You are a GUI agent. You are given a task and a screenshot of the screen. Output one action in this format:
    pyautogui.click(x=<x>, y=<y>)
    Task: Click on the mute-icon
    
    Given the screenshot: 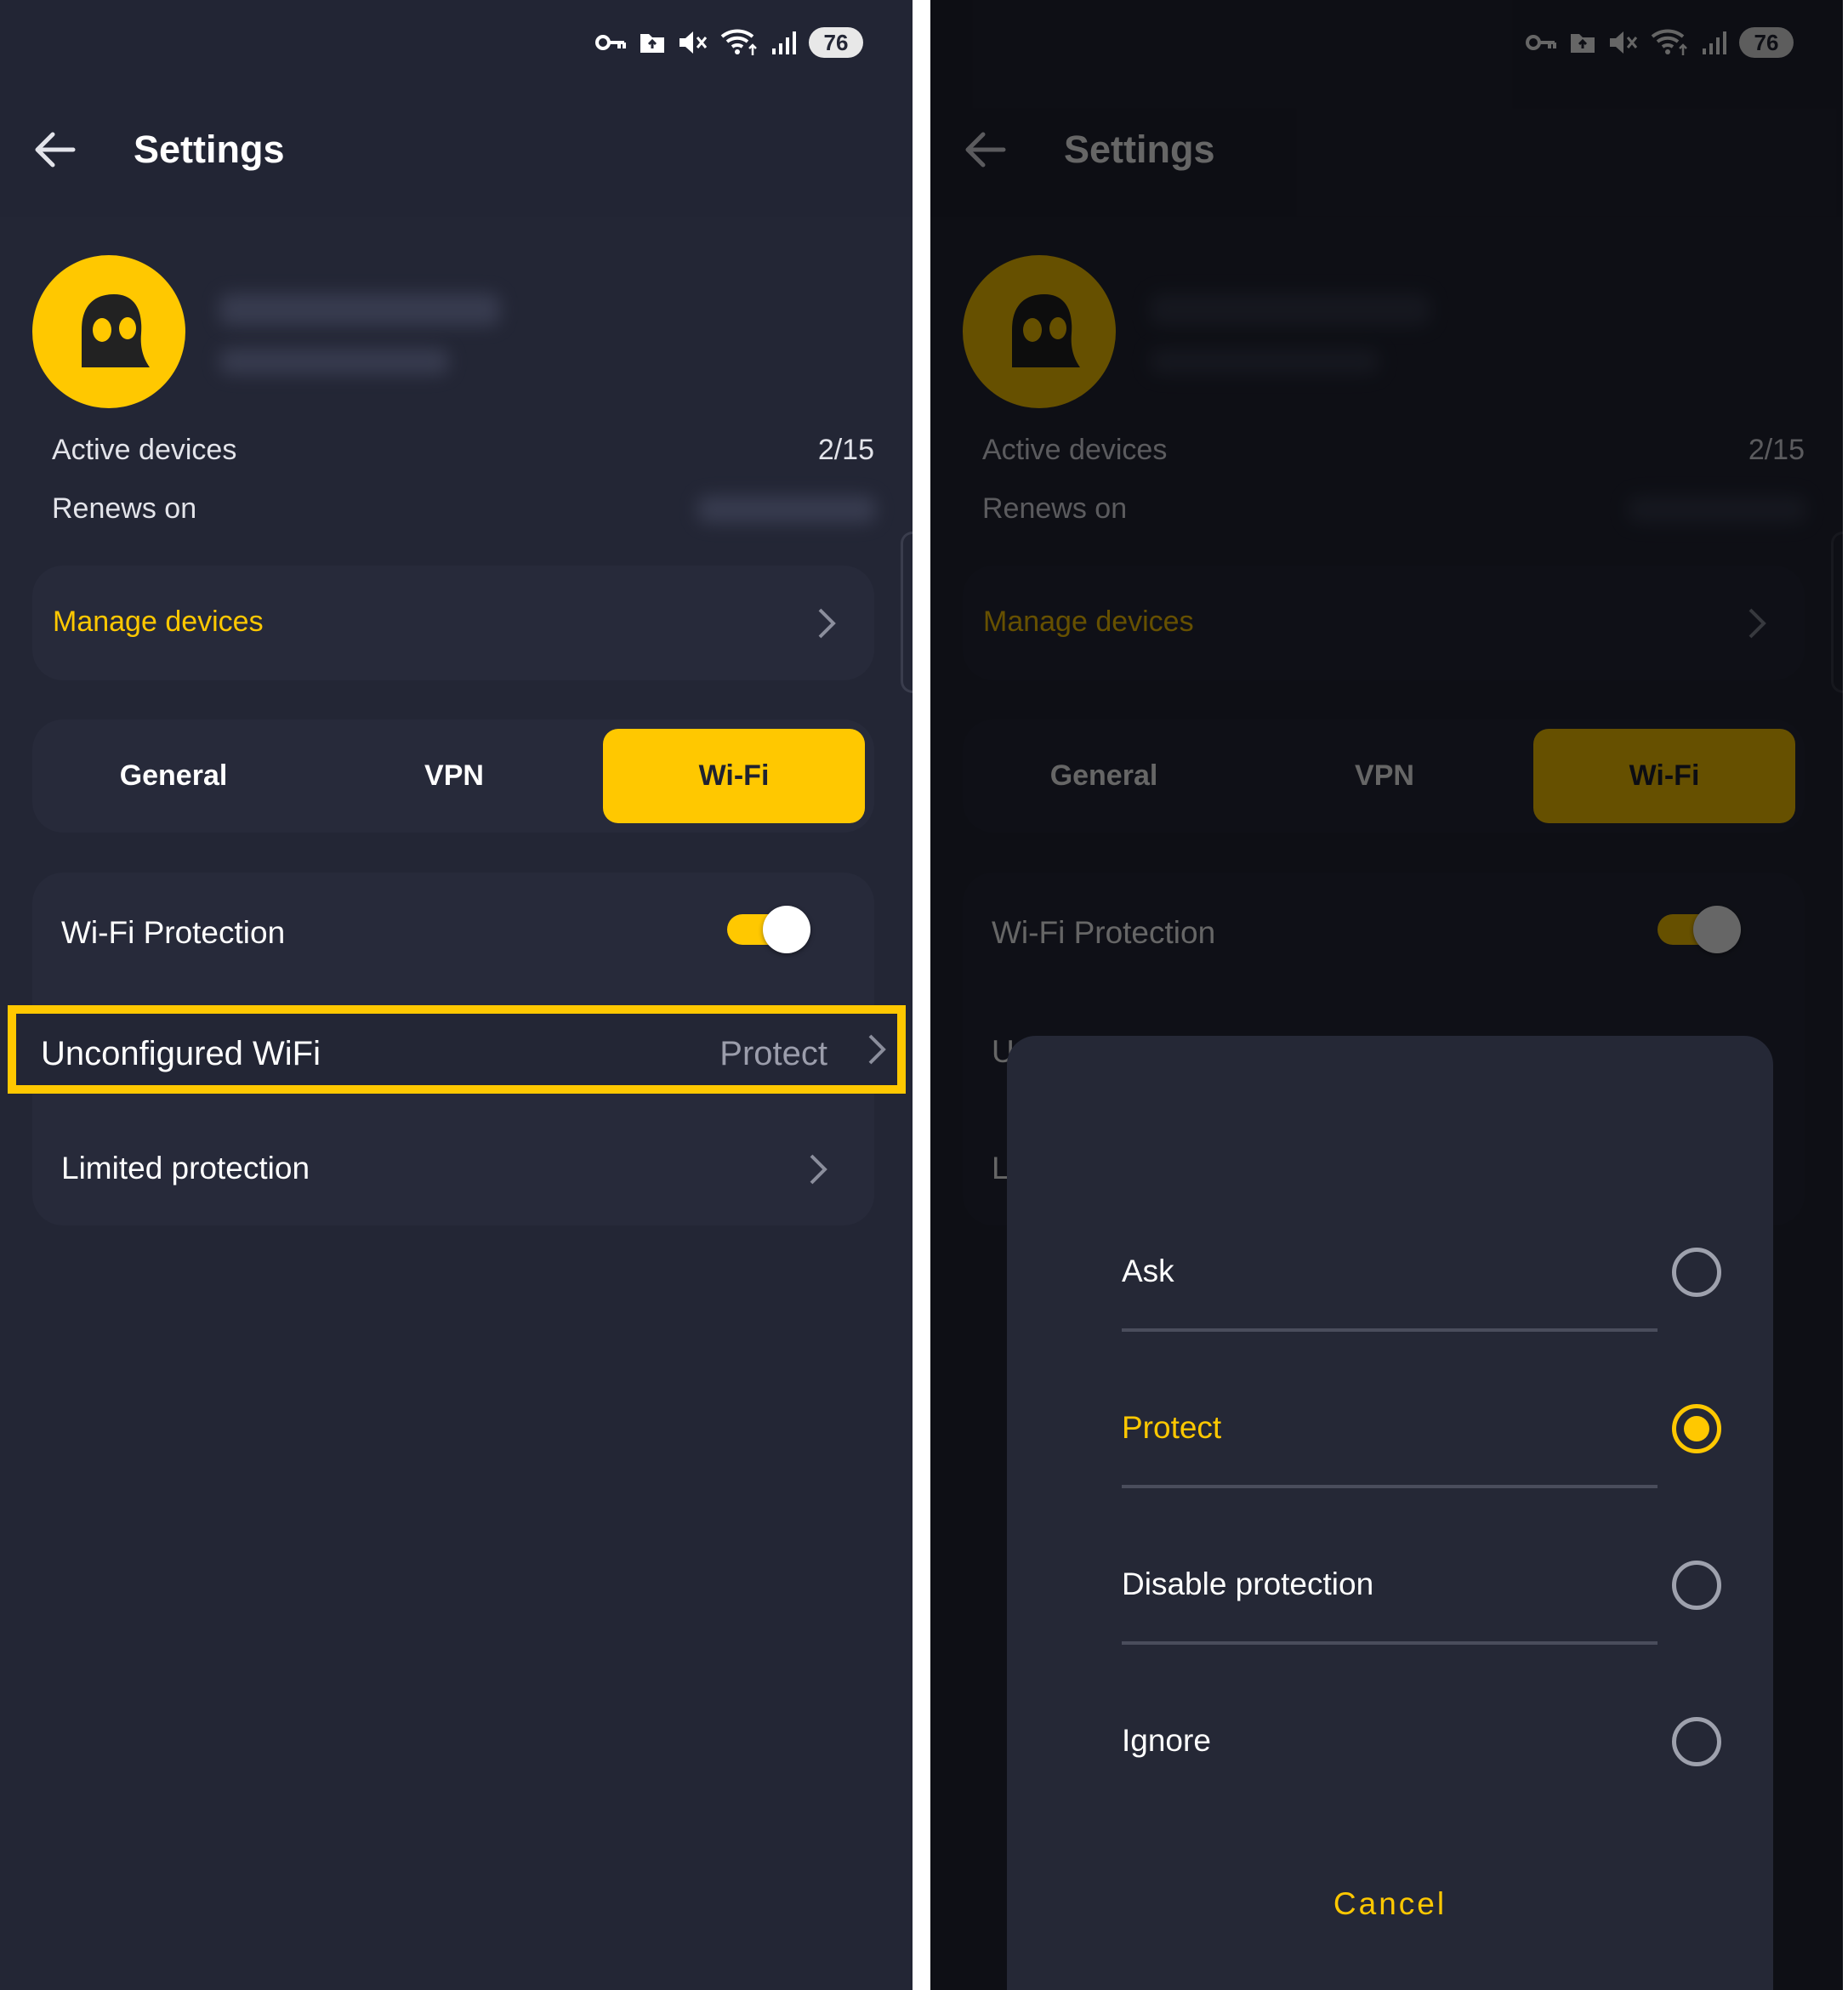 What is the action you would take?
    pyautogui.click(x=693, y=42)
    